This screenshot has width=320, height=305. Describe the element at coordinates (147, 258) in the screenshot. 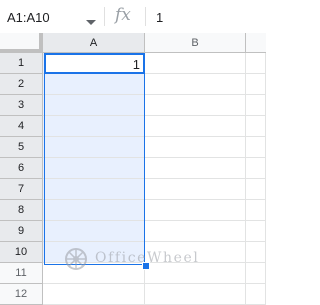

I see `watermark-text: OfficeWheel` at that location.